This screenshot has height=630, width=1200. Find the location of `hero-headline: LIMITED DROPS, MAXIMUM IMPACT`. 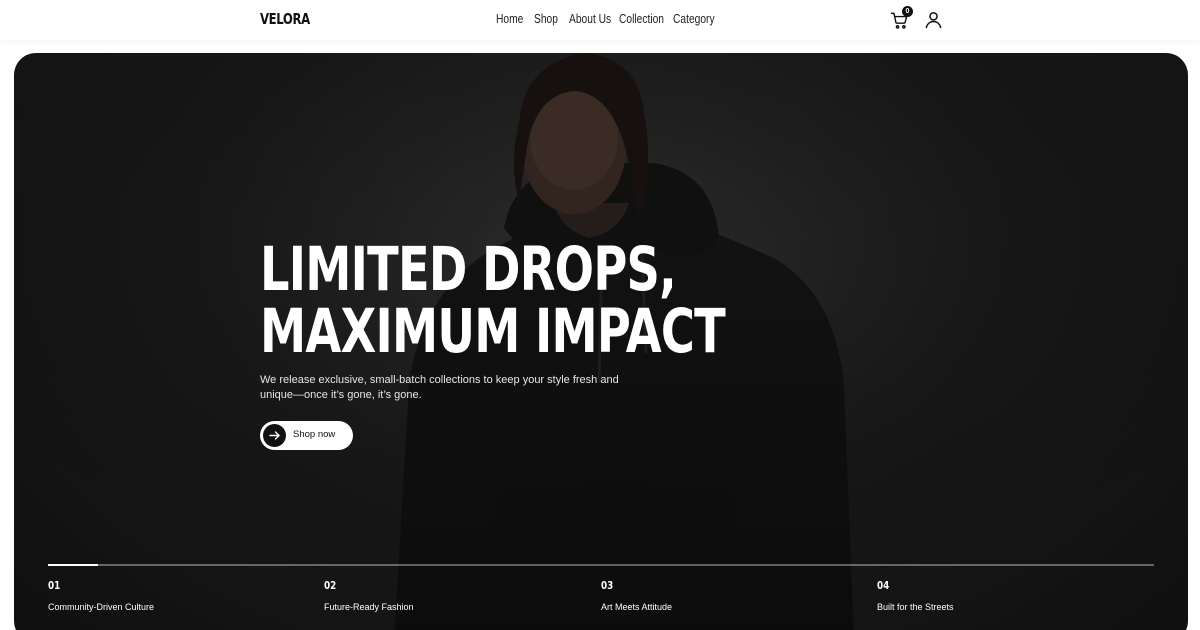

hero-headline: LIMITED DROPS, MAXIMUM IMPACT is located at coordinates (493, 300).